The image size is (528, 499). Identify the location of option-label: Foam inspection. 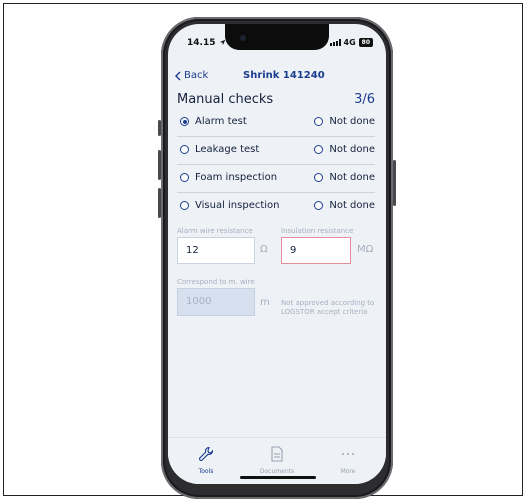
(236, 177).